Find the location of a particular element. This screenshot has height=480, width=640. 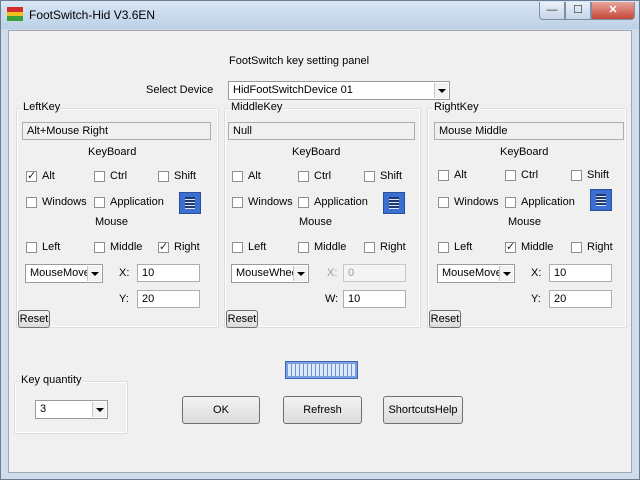

middlekey-ctrl-checkbox is located at coordinates (303, 176).